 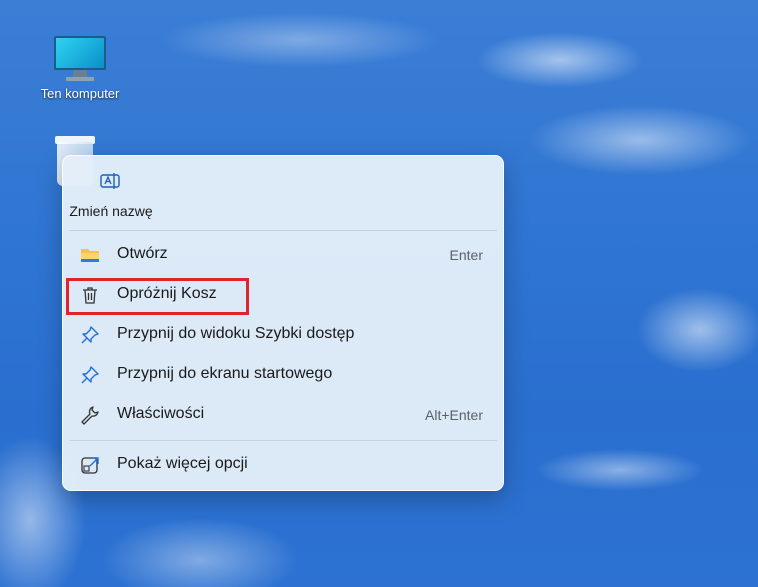 What do you see at coordinates (90, 255) in the screenshot?
I see `folder-icon` at bounding box center [90, 255].